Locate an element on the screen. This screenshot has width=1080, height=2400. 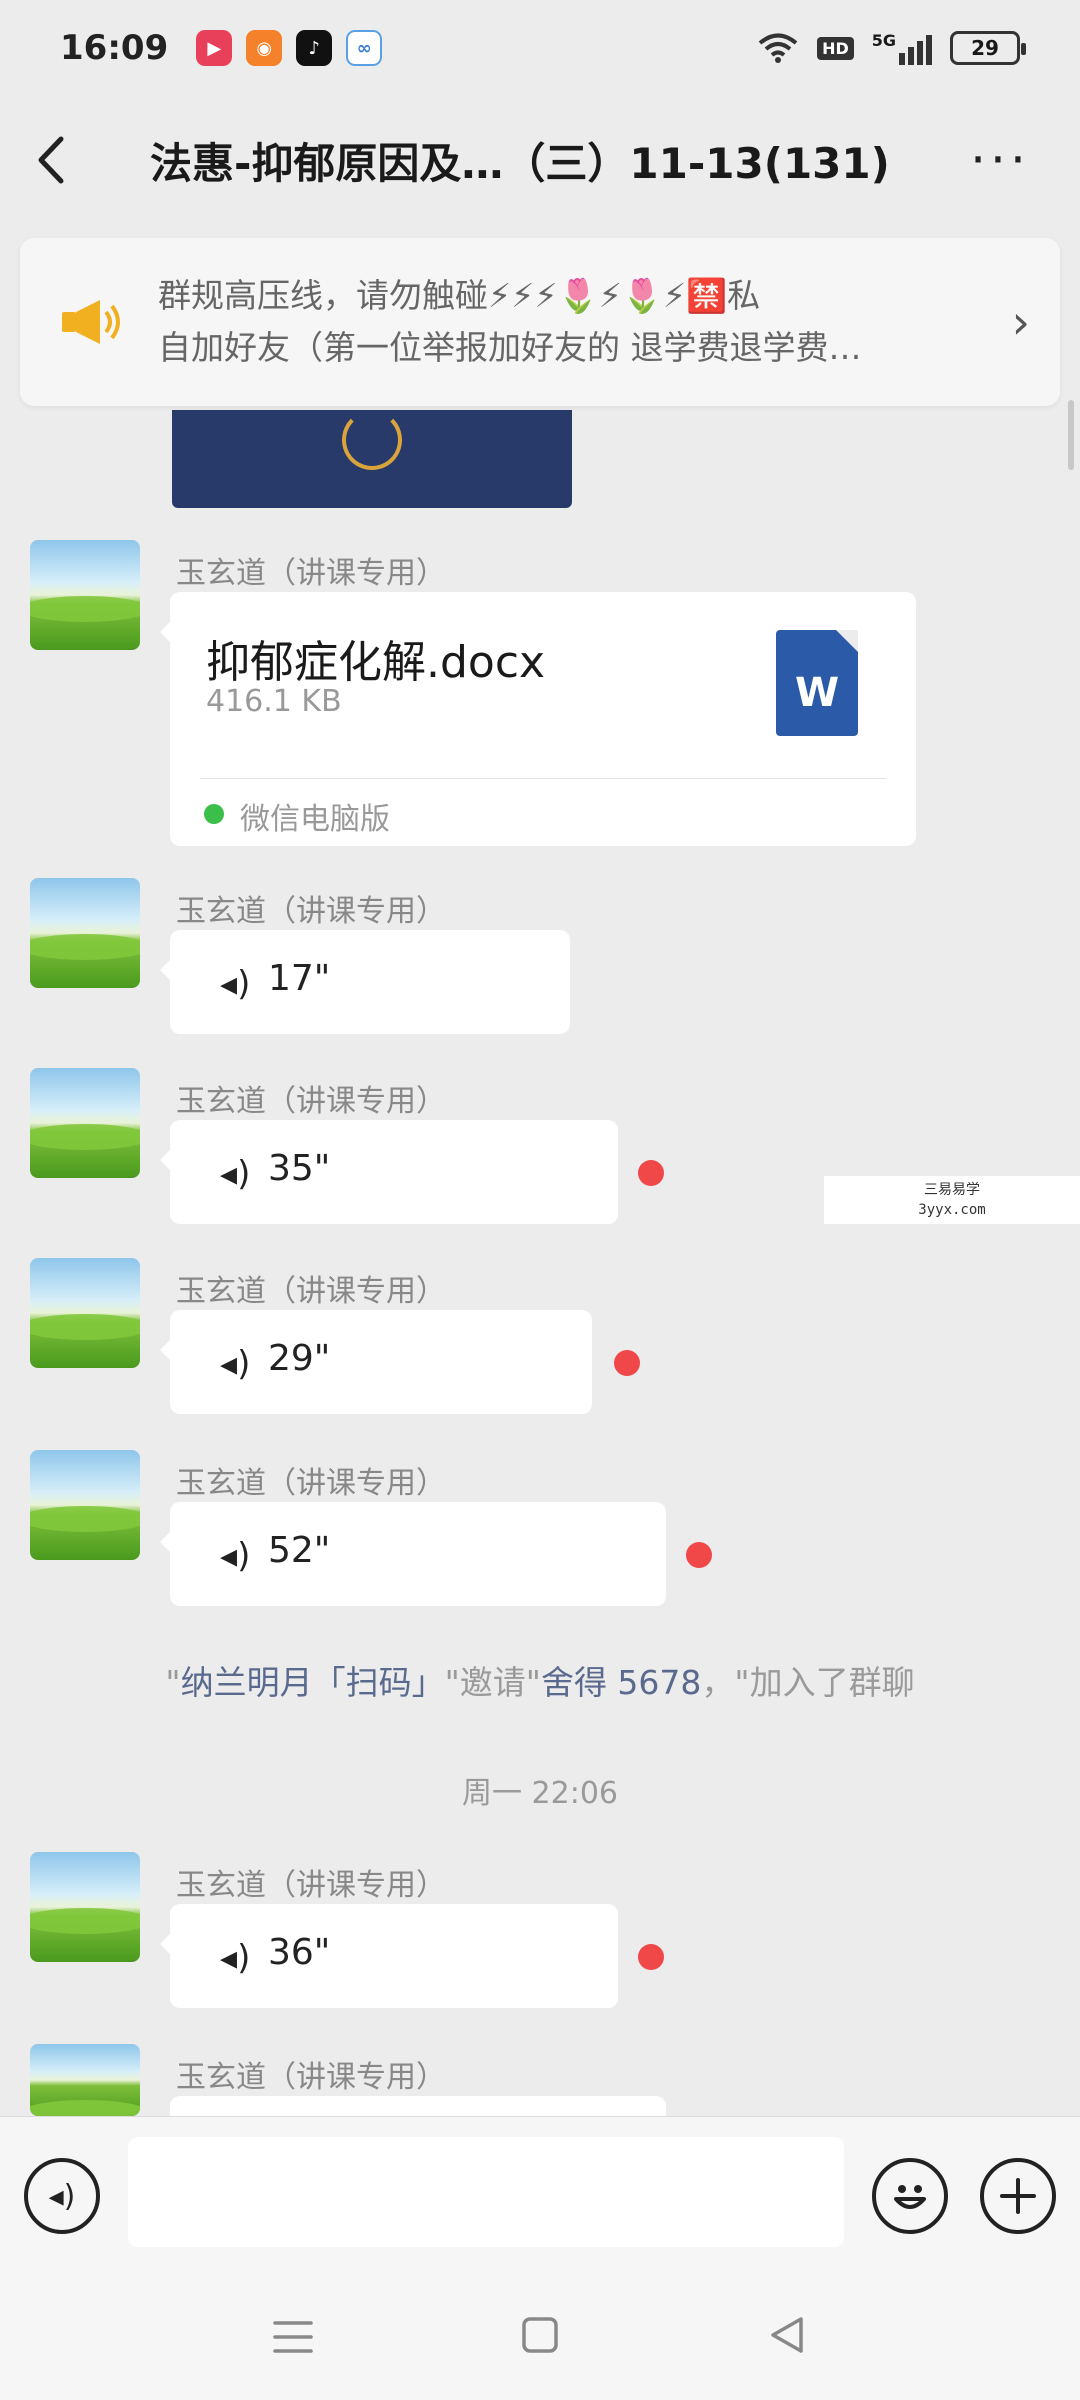
menu-icon is located at coordinates (293, 2336).